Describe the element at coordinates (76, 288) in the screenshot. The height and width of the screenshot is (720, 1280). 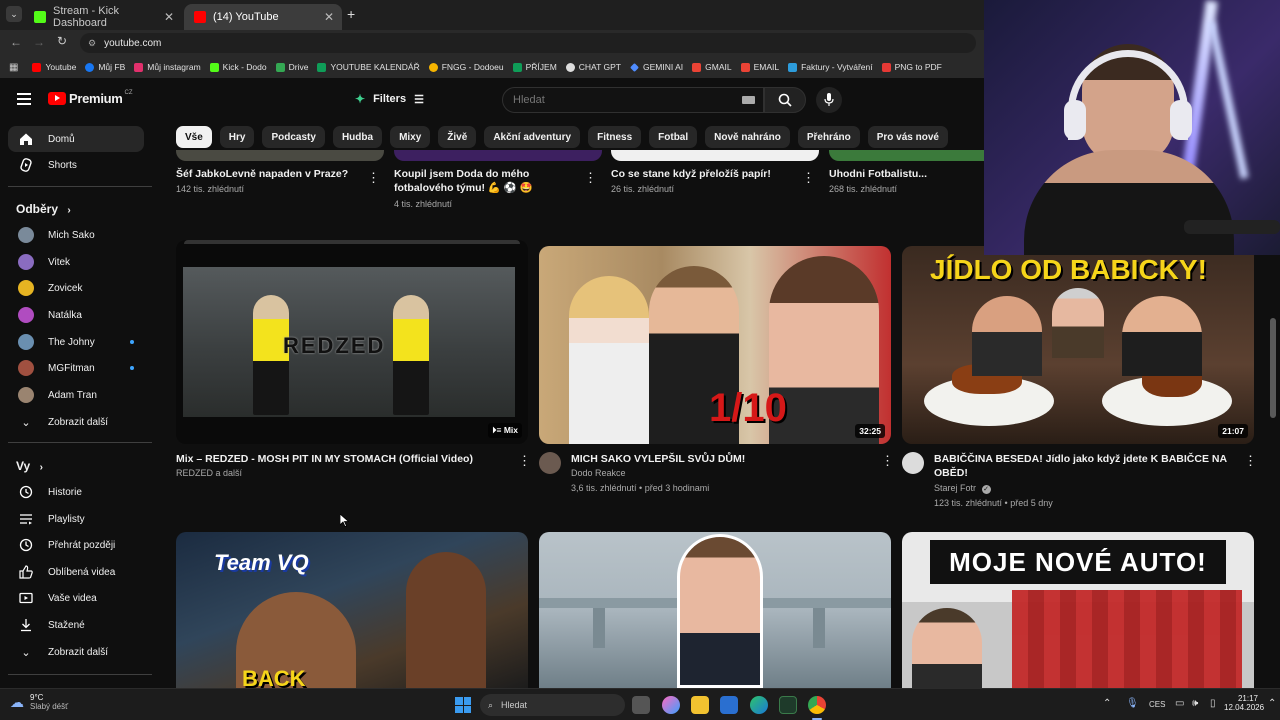
I see `sidebar-item-zovicek: Zovicek` at that location.